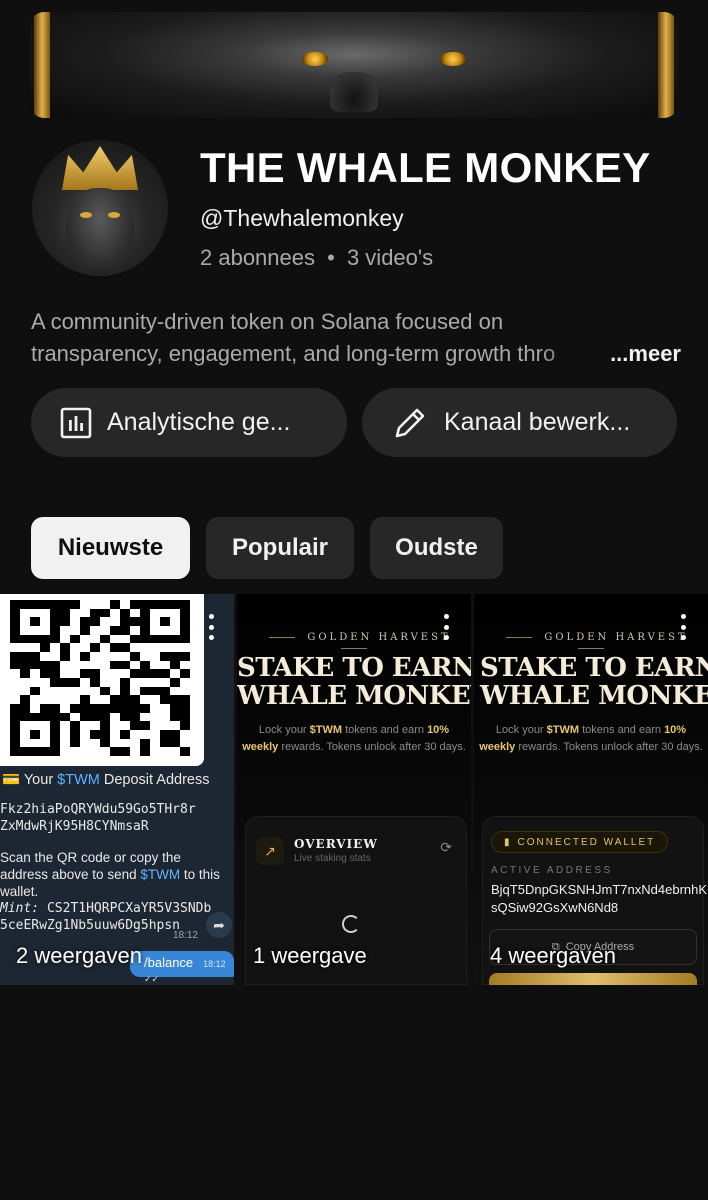  What do you see at coordinates (354, 92) in the screenshot?
I see `banner-nose` at bounding box center [354, 92].